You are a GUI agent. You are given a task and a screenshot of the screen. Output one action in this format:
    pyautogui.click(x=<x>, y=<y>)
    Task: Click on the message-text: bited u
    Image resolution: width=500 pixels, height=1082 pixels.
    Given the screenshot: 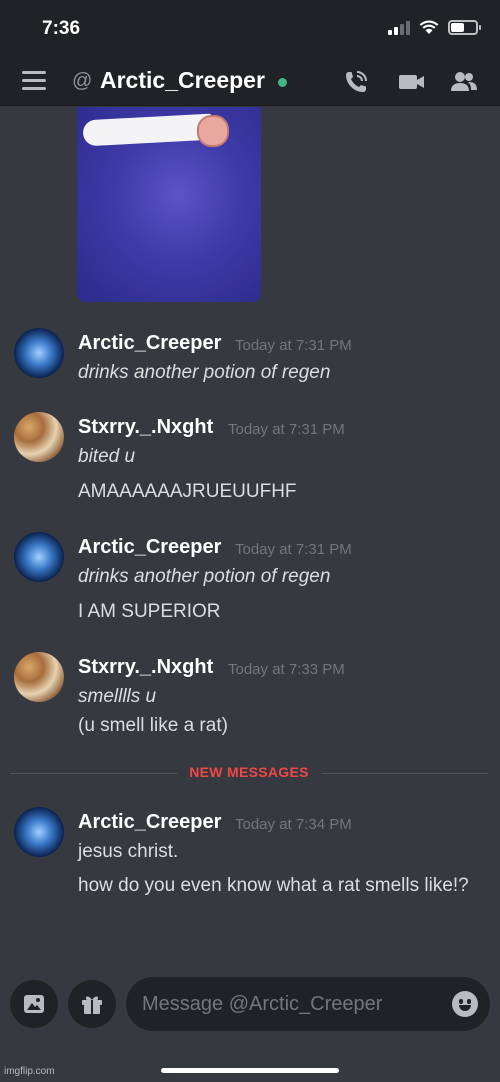 What is the action you would take?
    pyautogui.click(x=107, y=456)
    